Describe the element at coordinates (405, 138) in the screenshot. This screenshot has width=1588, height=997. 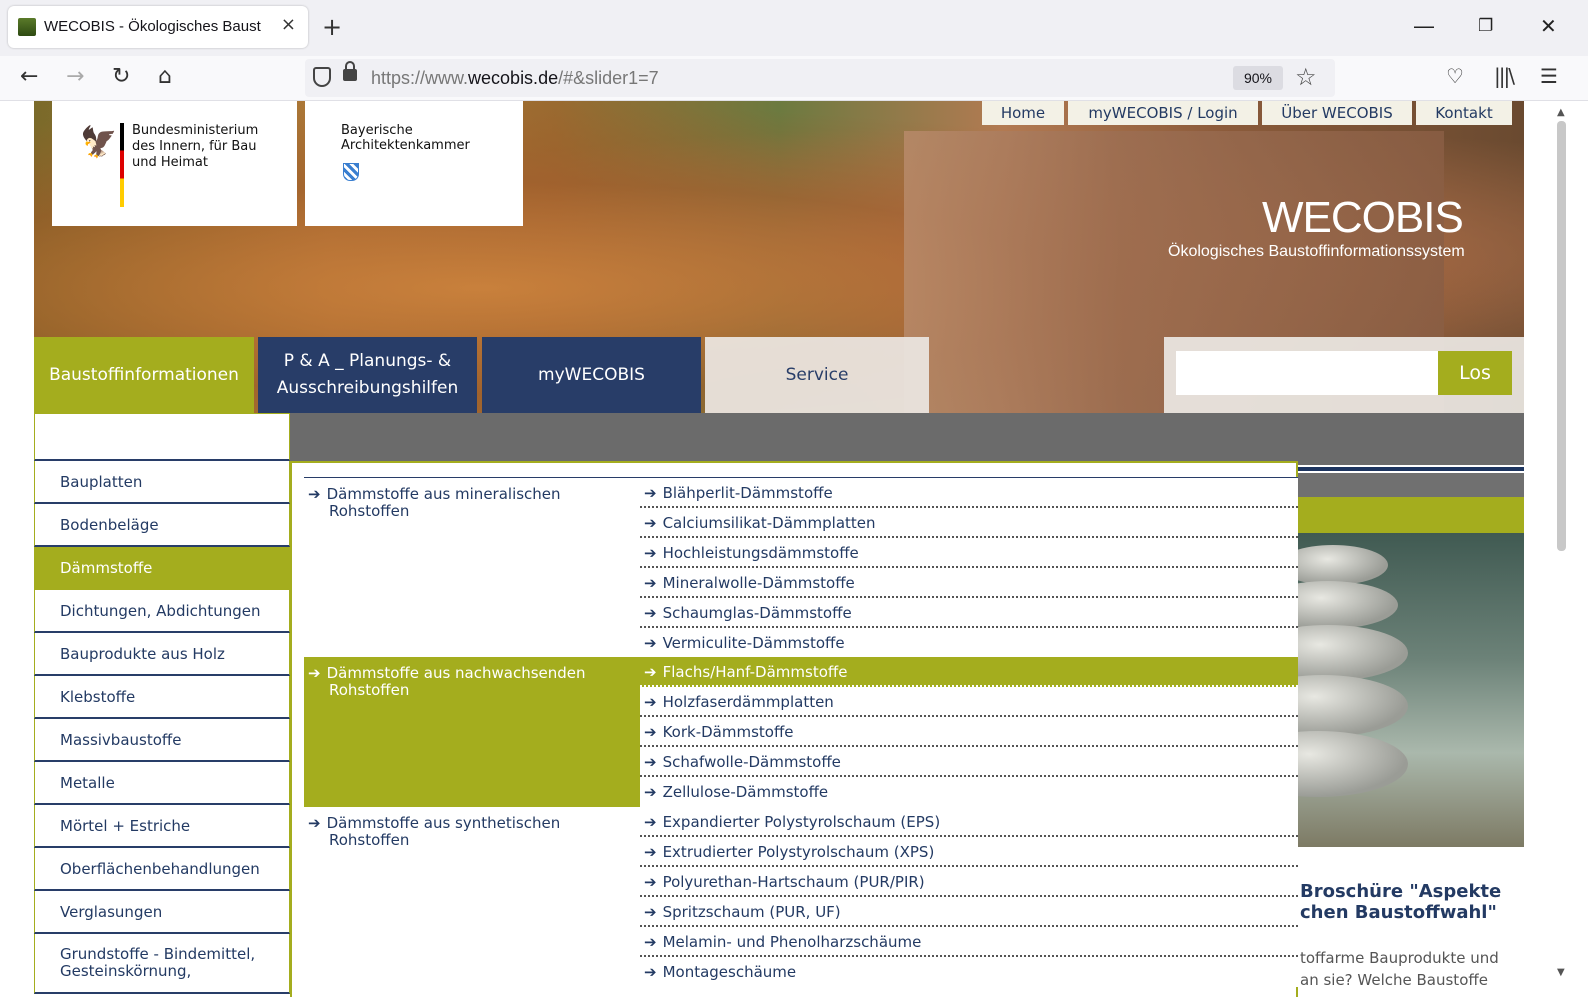
I see `bayern-logo-text: Bayerische Architektenkammer` at that location.